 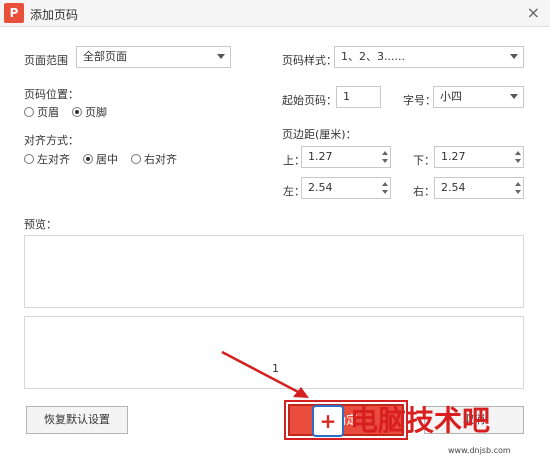 I want to click on watermark: + 电脑技术吧, so click(x=401, y=421).